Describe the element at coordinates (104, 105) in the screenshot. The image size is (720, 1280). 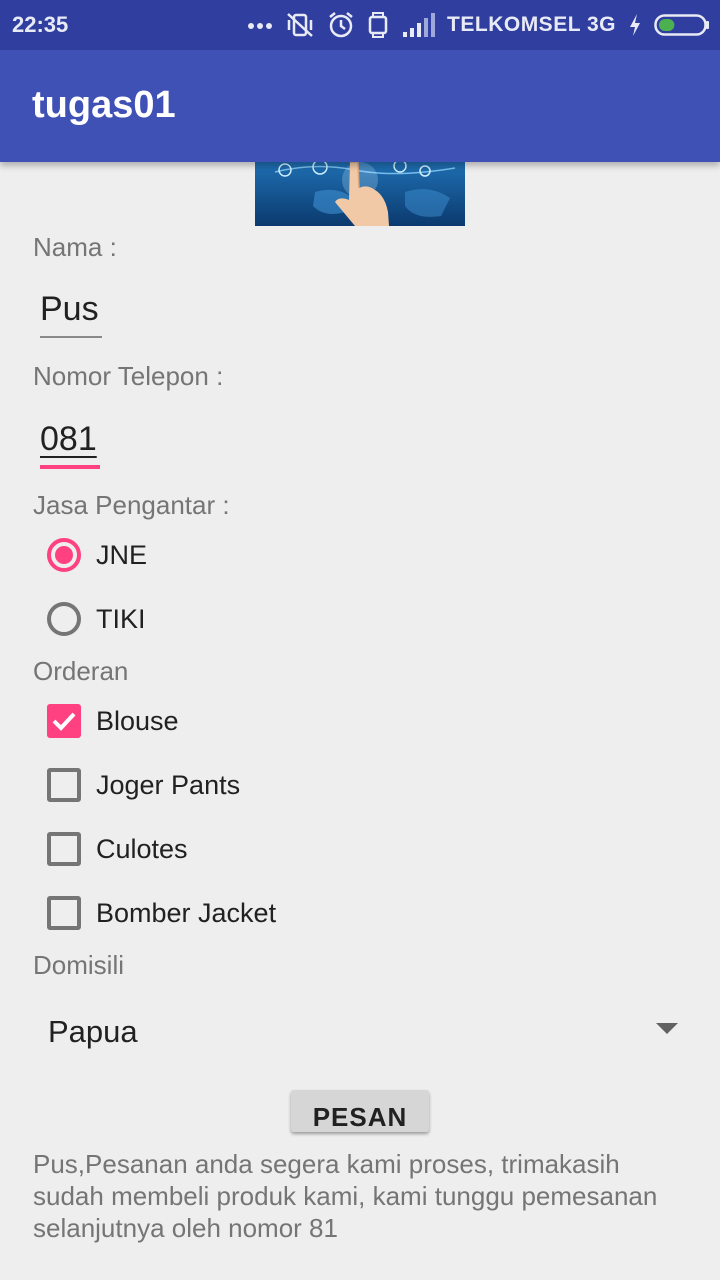
I see `app-title: tugas01` at that location.